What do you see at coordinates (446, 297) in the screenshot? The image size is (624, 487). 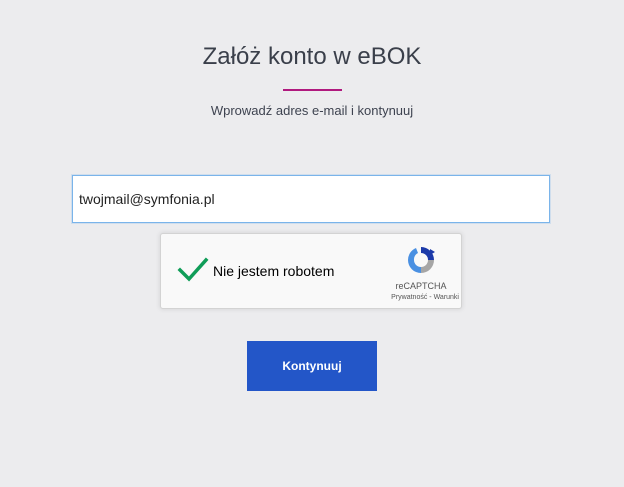 I see `terms-link: Warunki` at bounding box center [446, 297].